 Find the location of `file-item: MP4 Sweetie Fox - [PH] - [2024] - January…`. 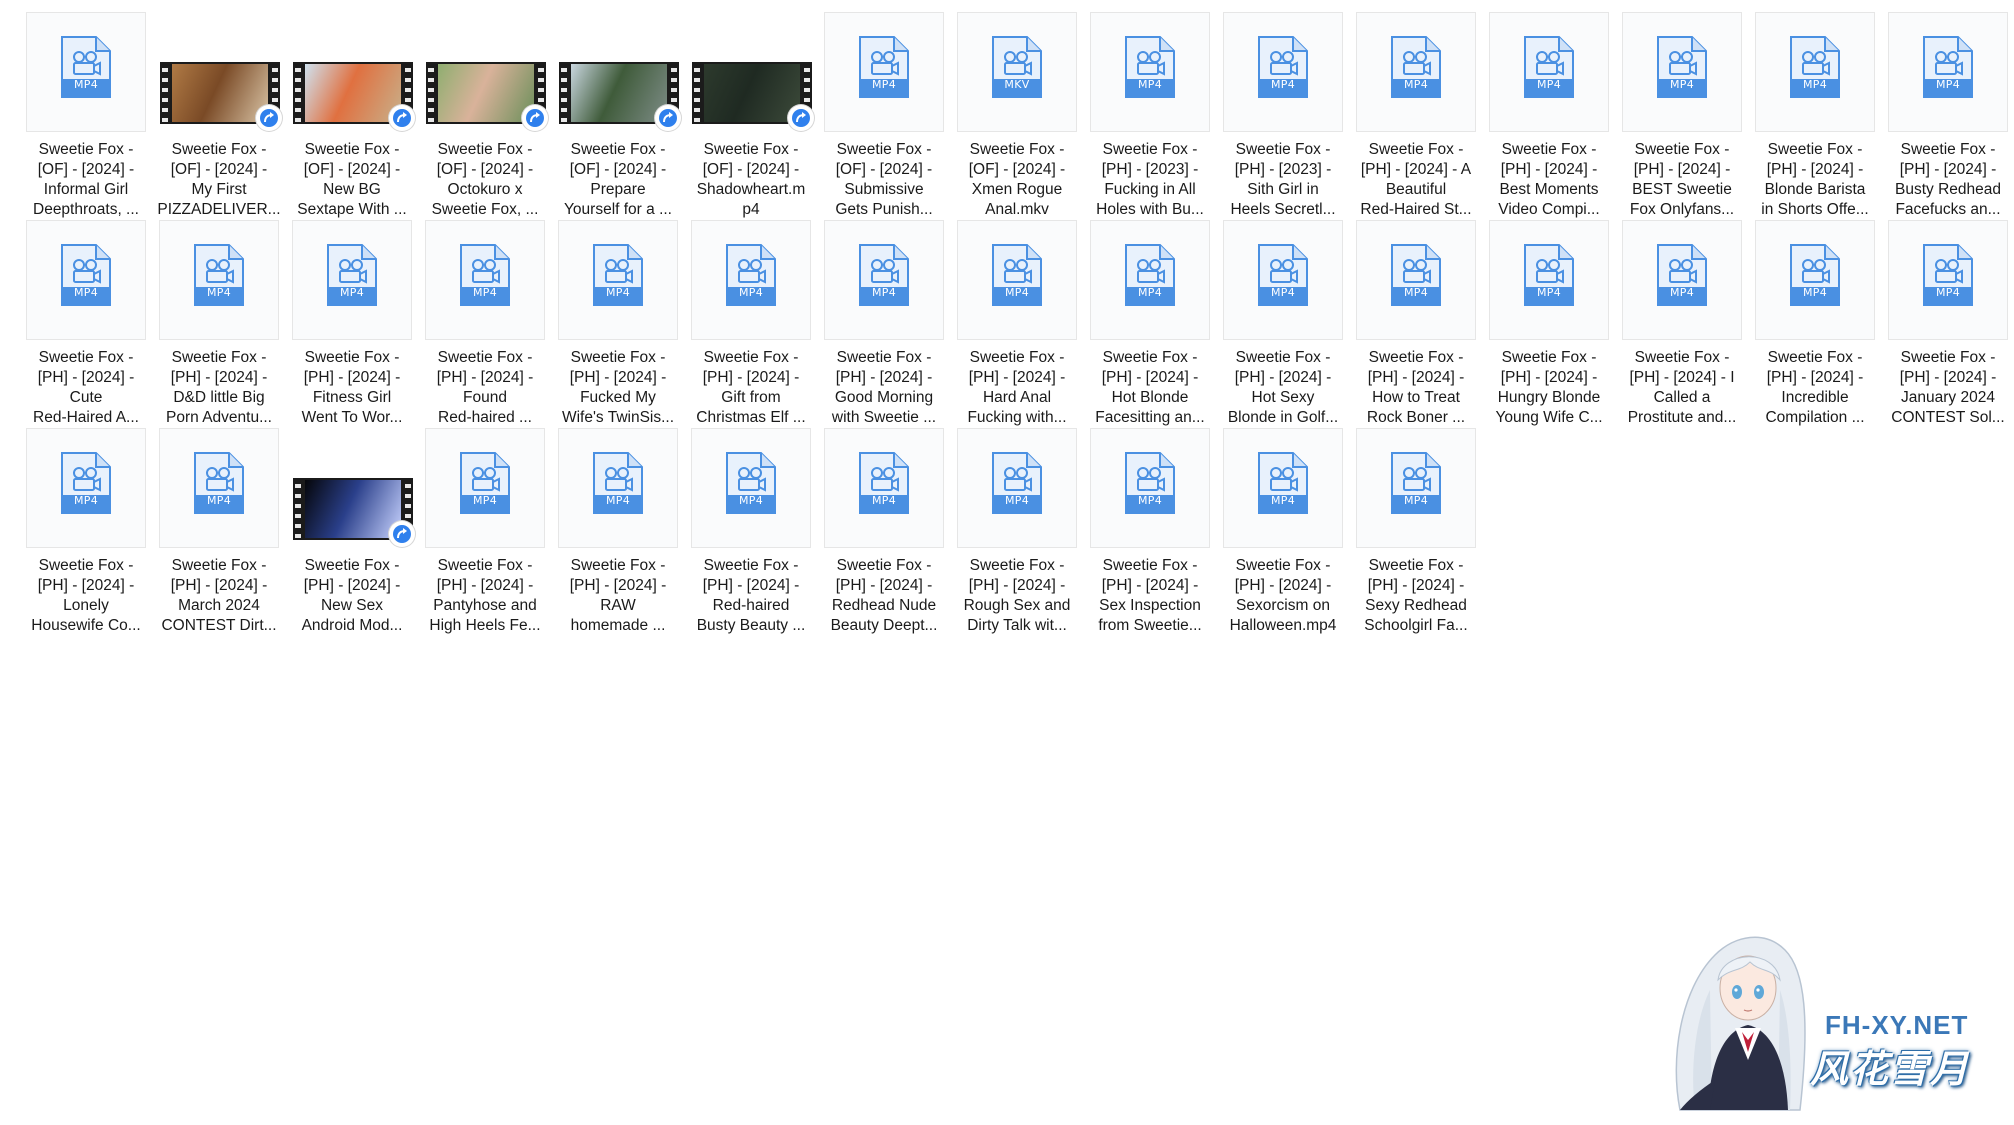

file-item: MP4 Sweetie Fox - [PH] - [2024] - January… is located at coordinates (1948, 322).